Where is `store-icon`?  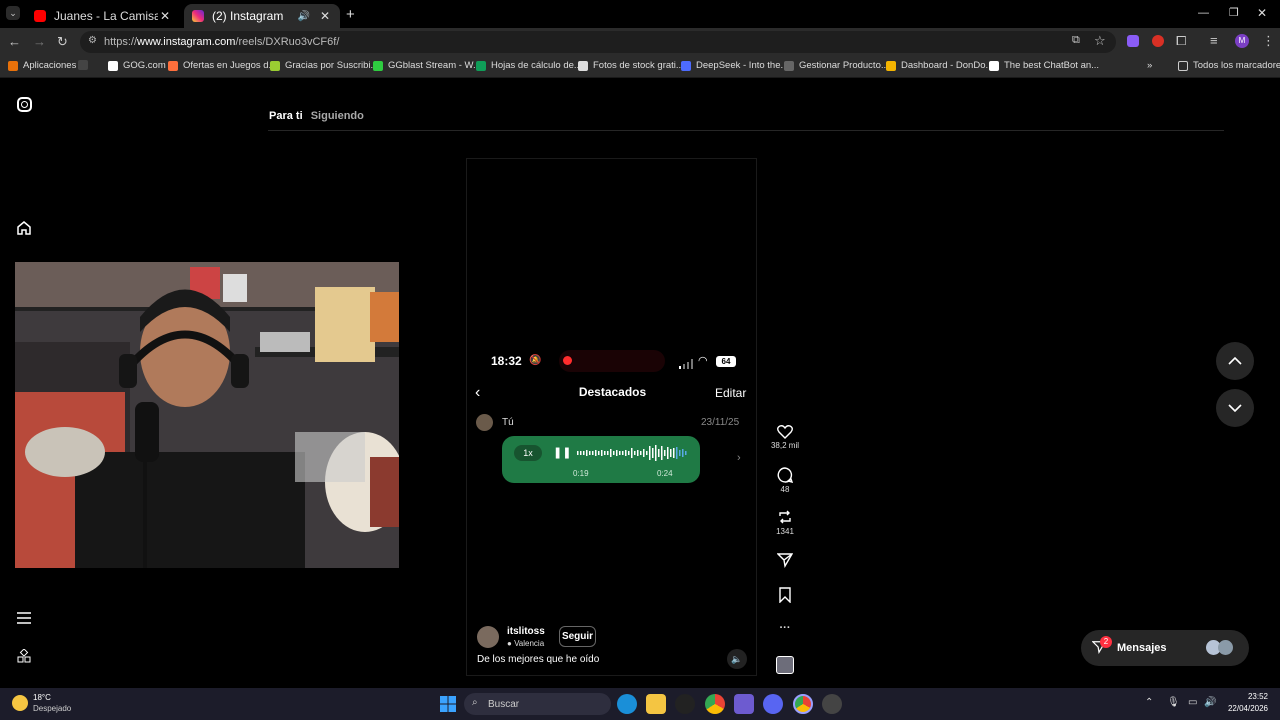 store-icon is located at coordinates (789, 65).